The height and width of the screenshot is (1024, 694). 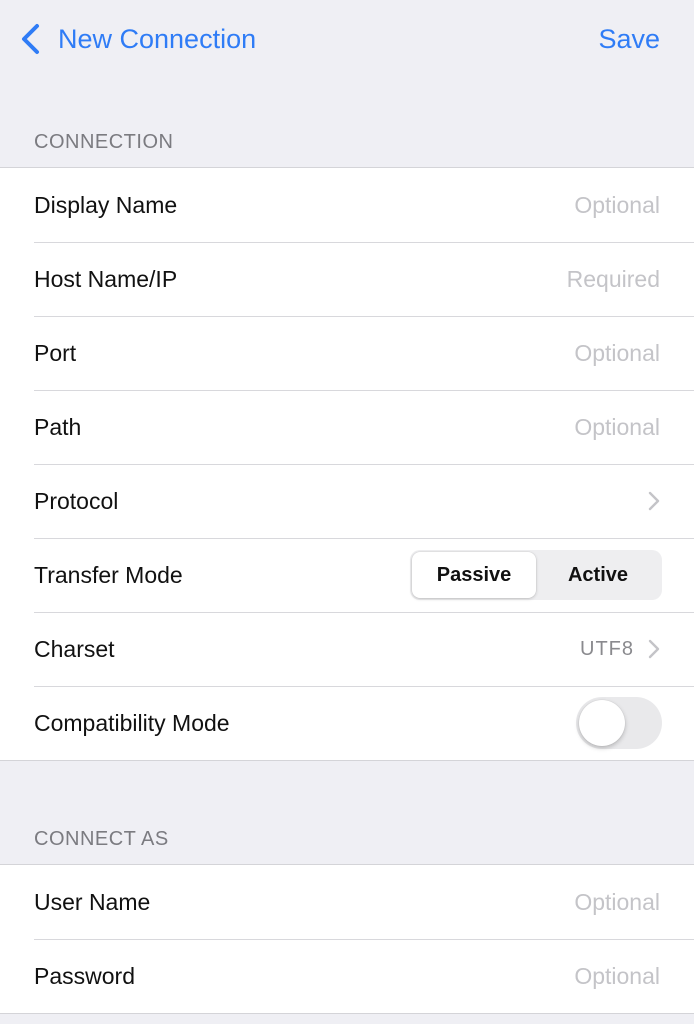 What do you see at coordinates (74, 648) in the screenshot?
I see `charset-label: Charset` at bounding box center [74, 648].